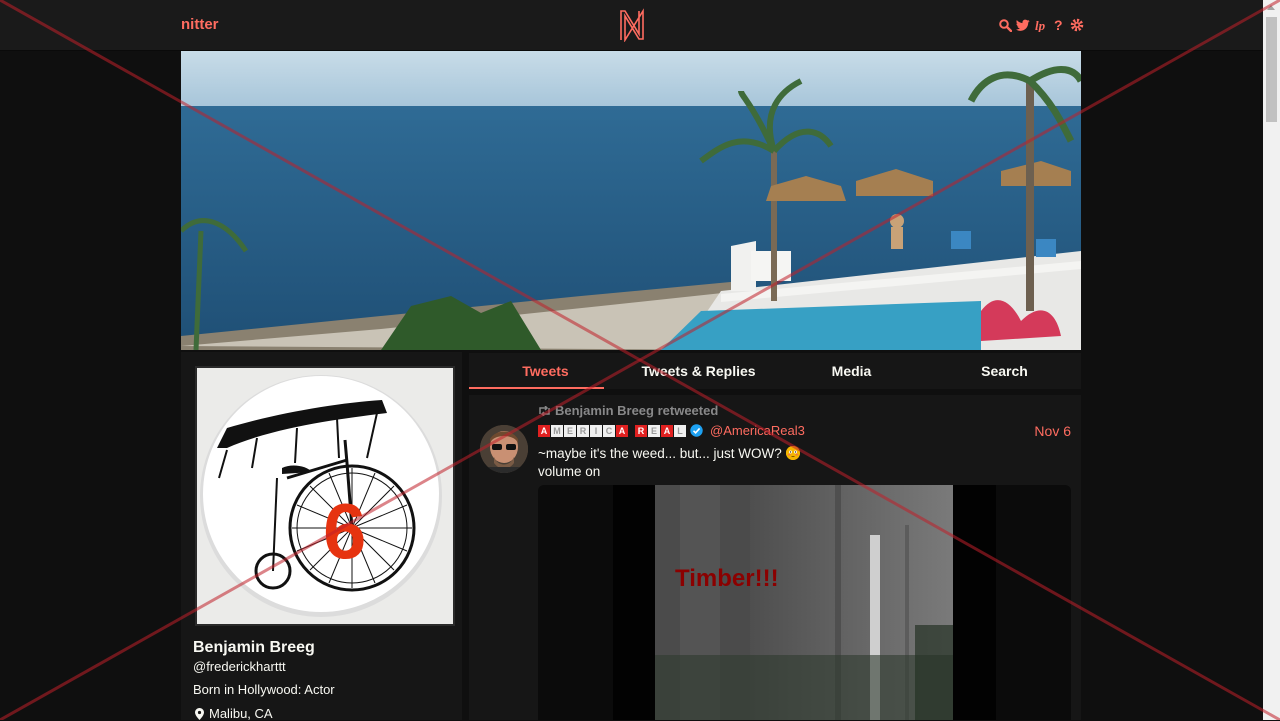  Describe the element at coordinates (1023, 25) in the screenshot. I see `twitter-bird-icon` at that location.